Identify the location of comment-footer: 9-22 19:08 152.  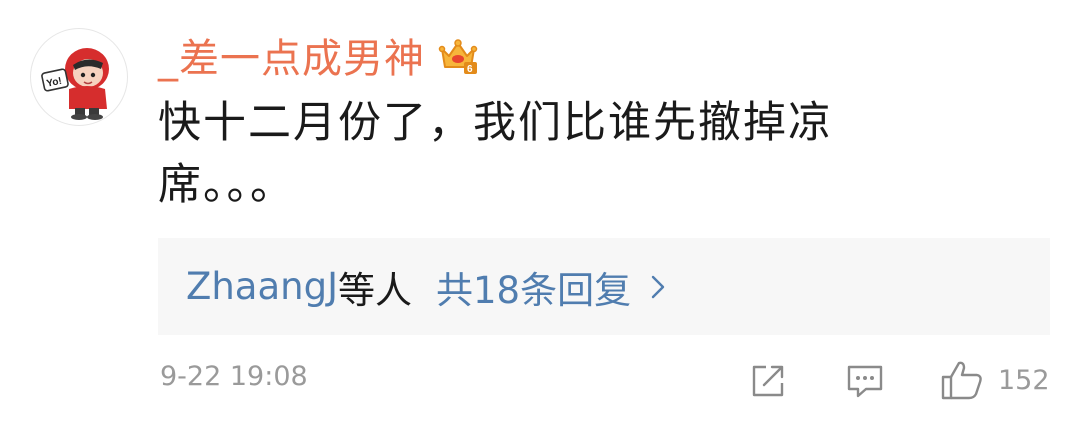
(540, 380).